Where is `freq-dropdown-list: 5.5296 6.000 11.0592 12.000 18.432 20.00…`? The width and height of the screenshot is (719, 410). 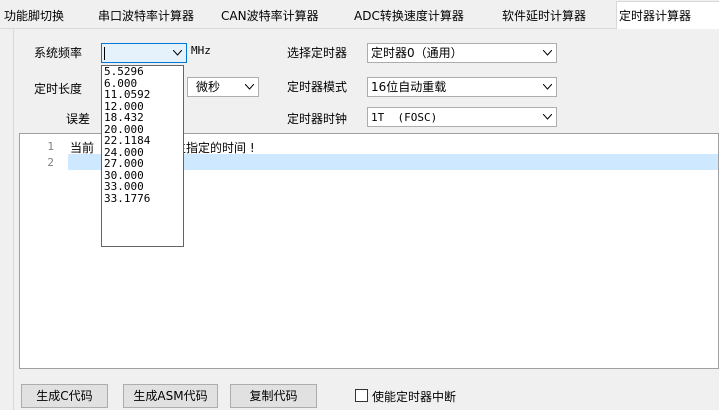 freq-dropdown-list: 5.5296 6.000 11.0592 12.000 18.432 20.00… is located at coordinates (142, 156).